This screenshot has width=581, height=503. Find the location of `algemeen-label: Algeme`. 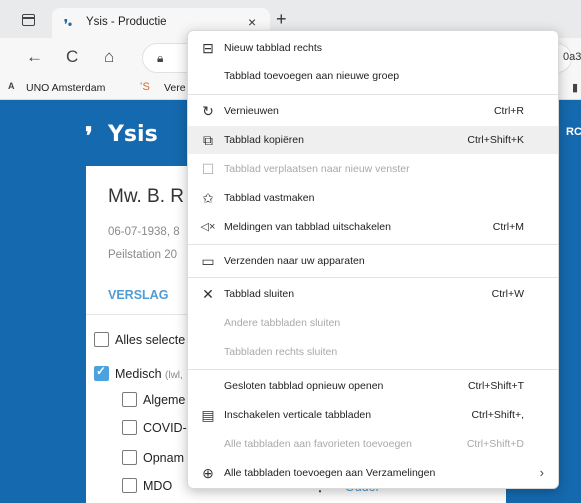

algemeen-label: Algeme is located at coordinates (164, 400).